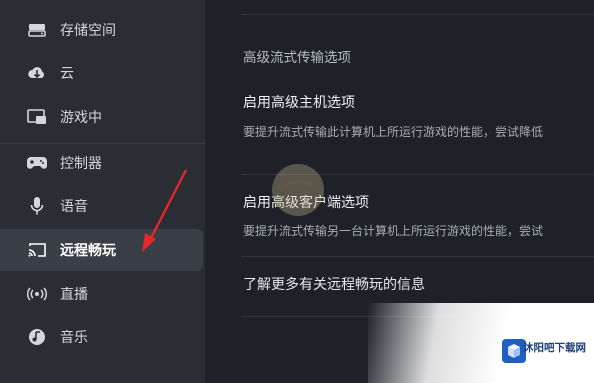 The image size is (594, 383). What do you see at coordinates (37, 337) in the screenshot?
I see `music-icon` at bounding box center [37, 337].